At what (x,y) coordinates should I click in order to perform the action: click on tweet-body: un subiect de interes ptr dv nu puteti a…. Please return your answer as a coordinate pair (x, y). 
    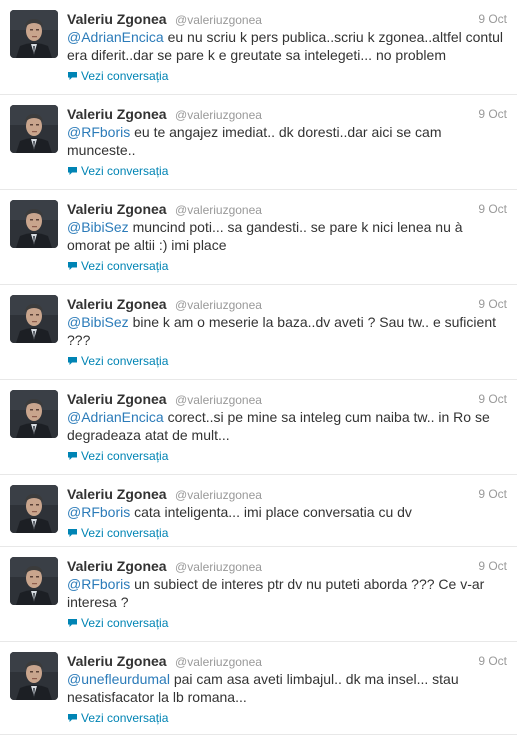
    Looking at the image, I should click on (276, 593).